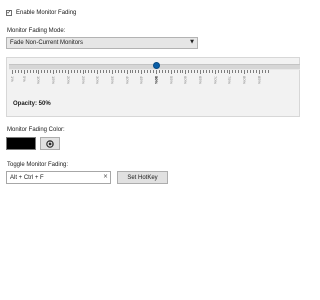  What do you see at coordinates (215, 80) in the screenshot?
I see `tick-label: 70%` at bounding box center [215, 80].